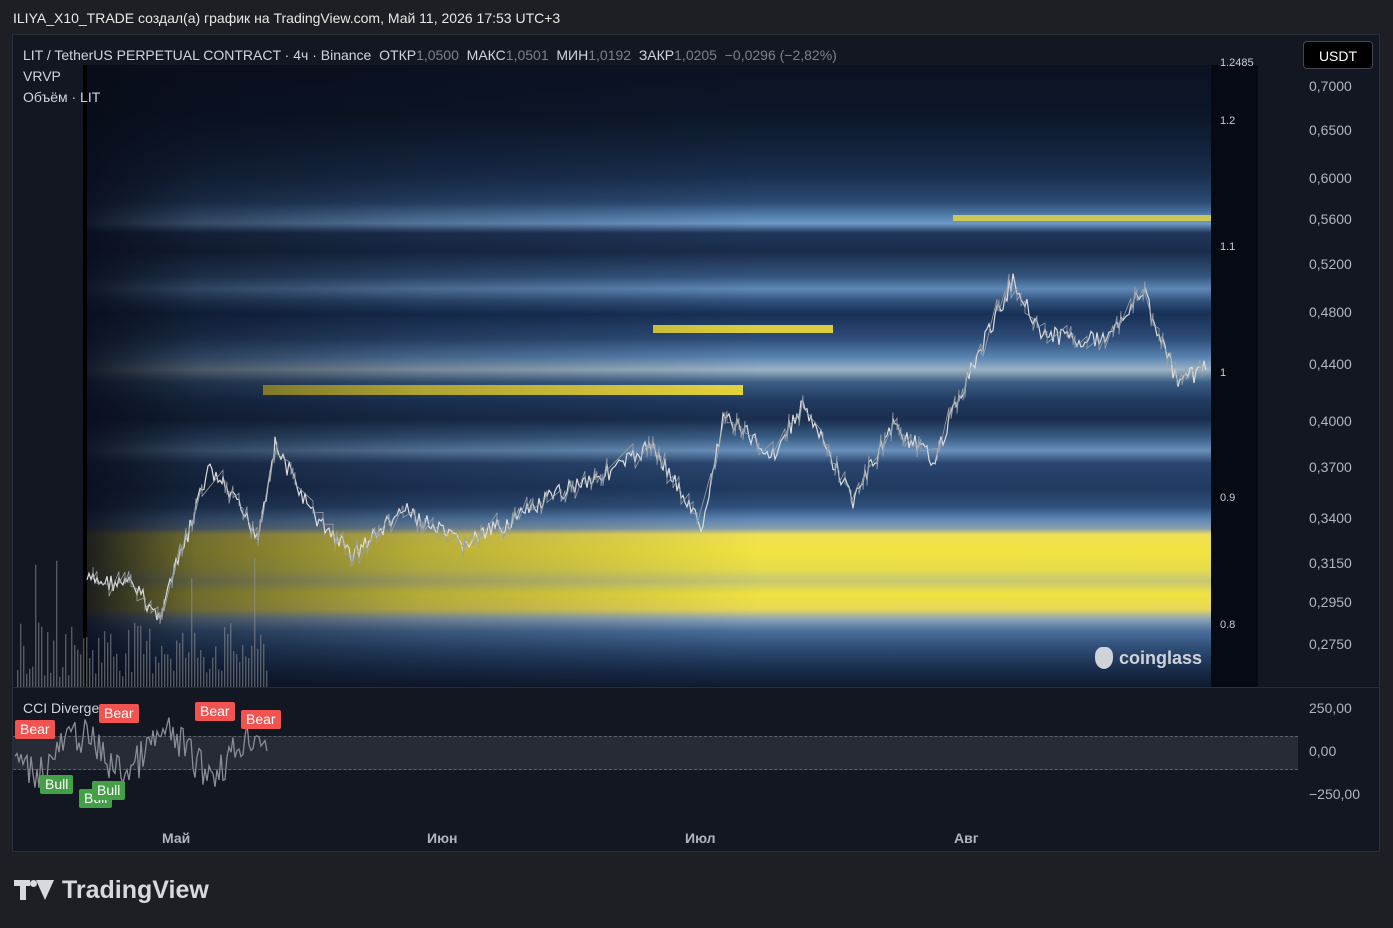 This screenshot has width=1393, height=928. What do you see at coordinates (142, 622) in the screenshot?
I see `volume-bars` at bounding box center [142, 622].